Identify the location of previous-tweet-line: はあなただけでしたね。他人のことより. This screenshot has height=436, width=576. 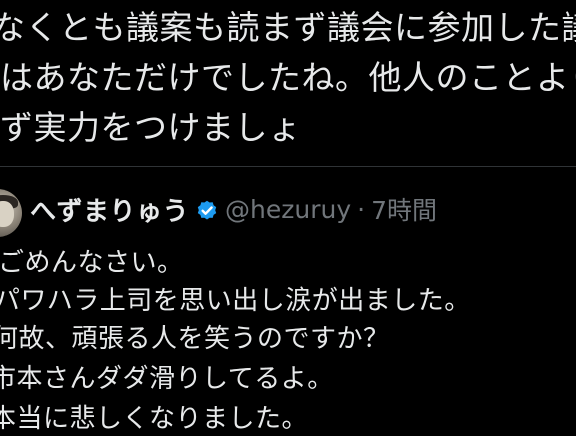
(288, 77).